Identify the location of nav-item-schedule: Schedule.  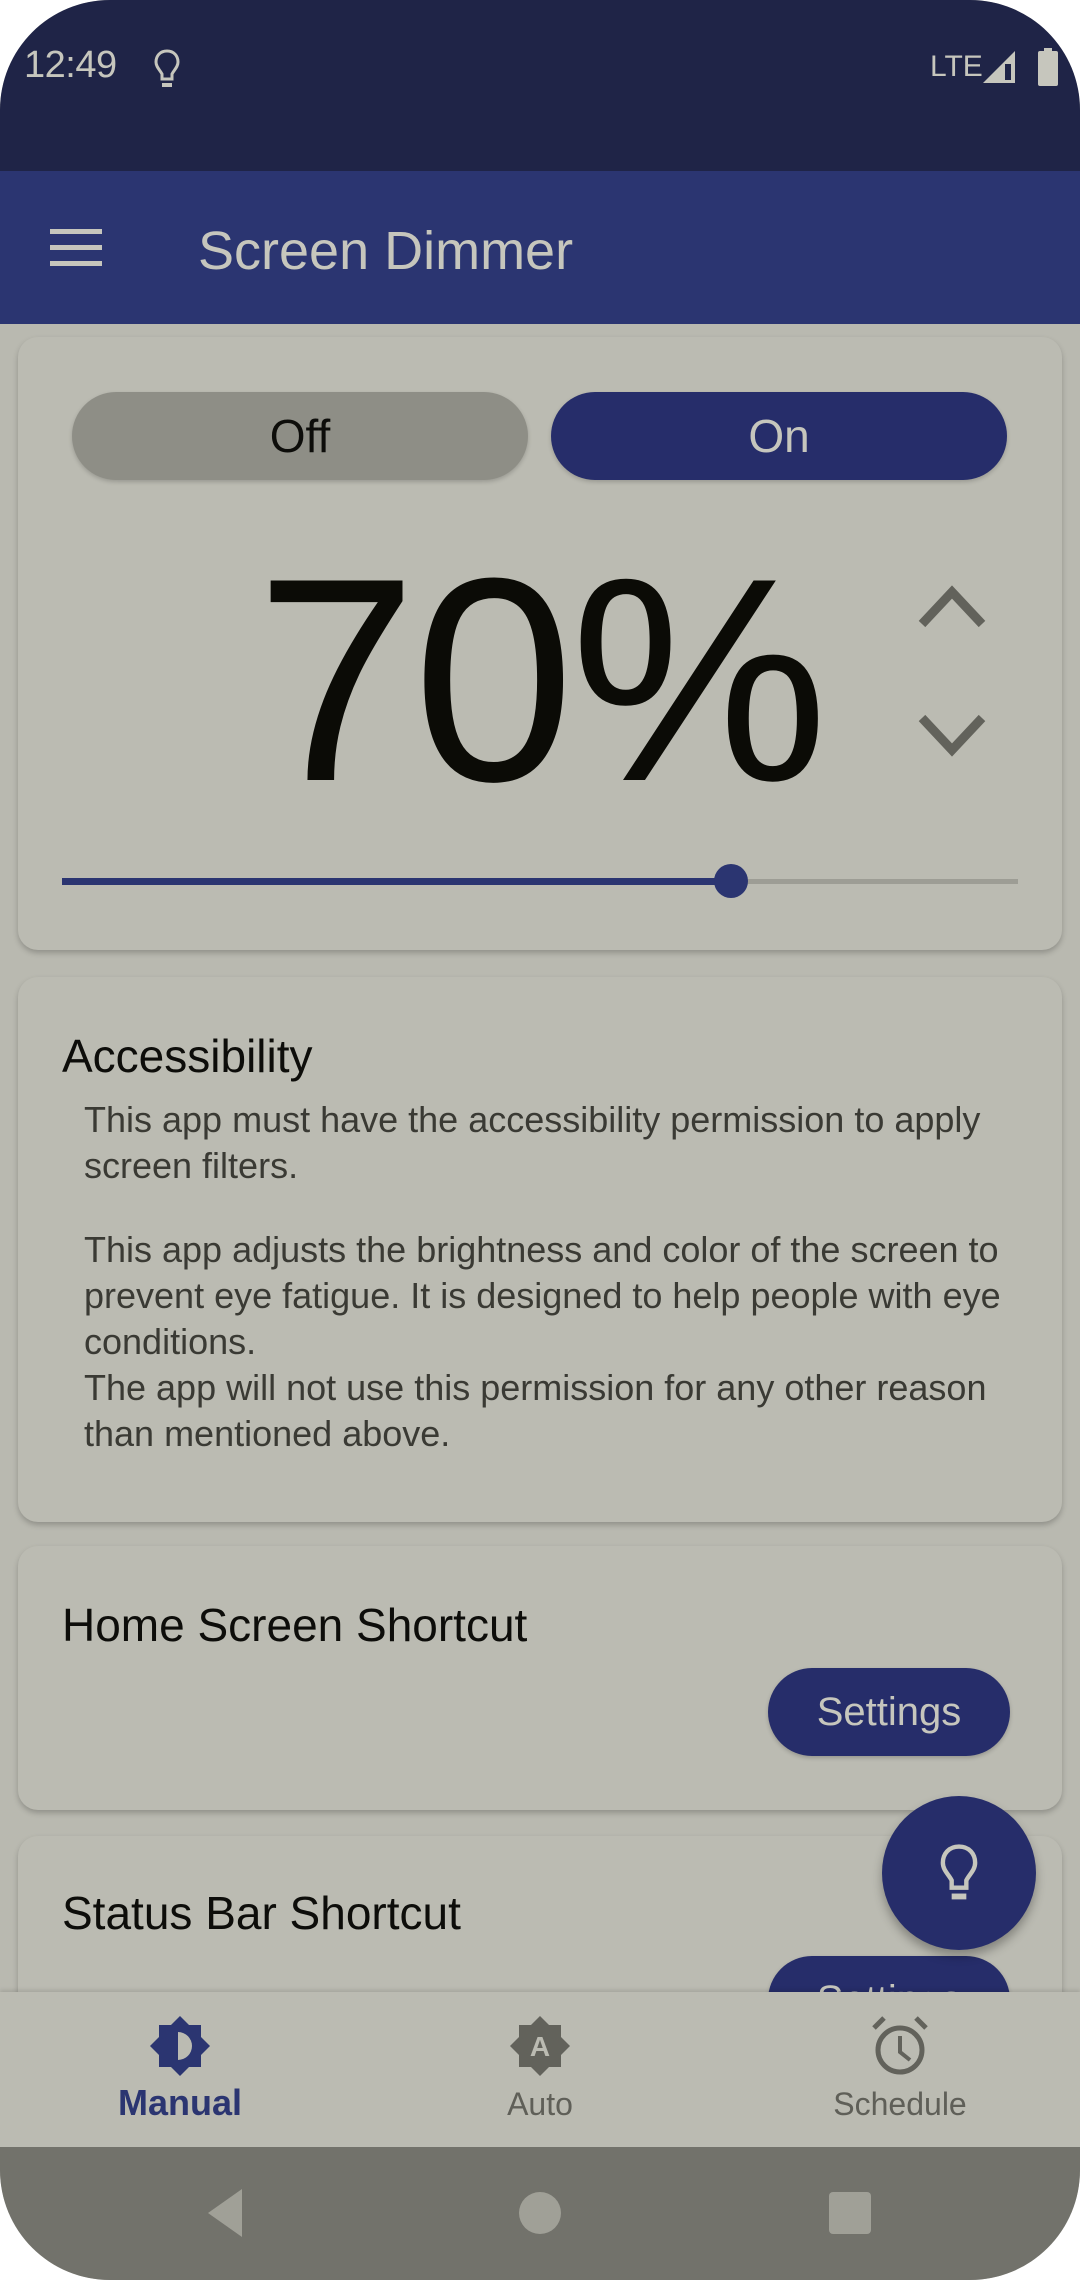
(900, 2069).